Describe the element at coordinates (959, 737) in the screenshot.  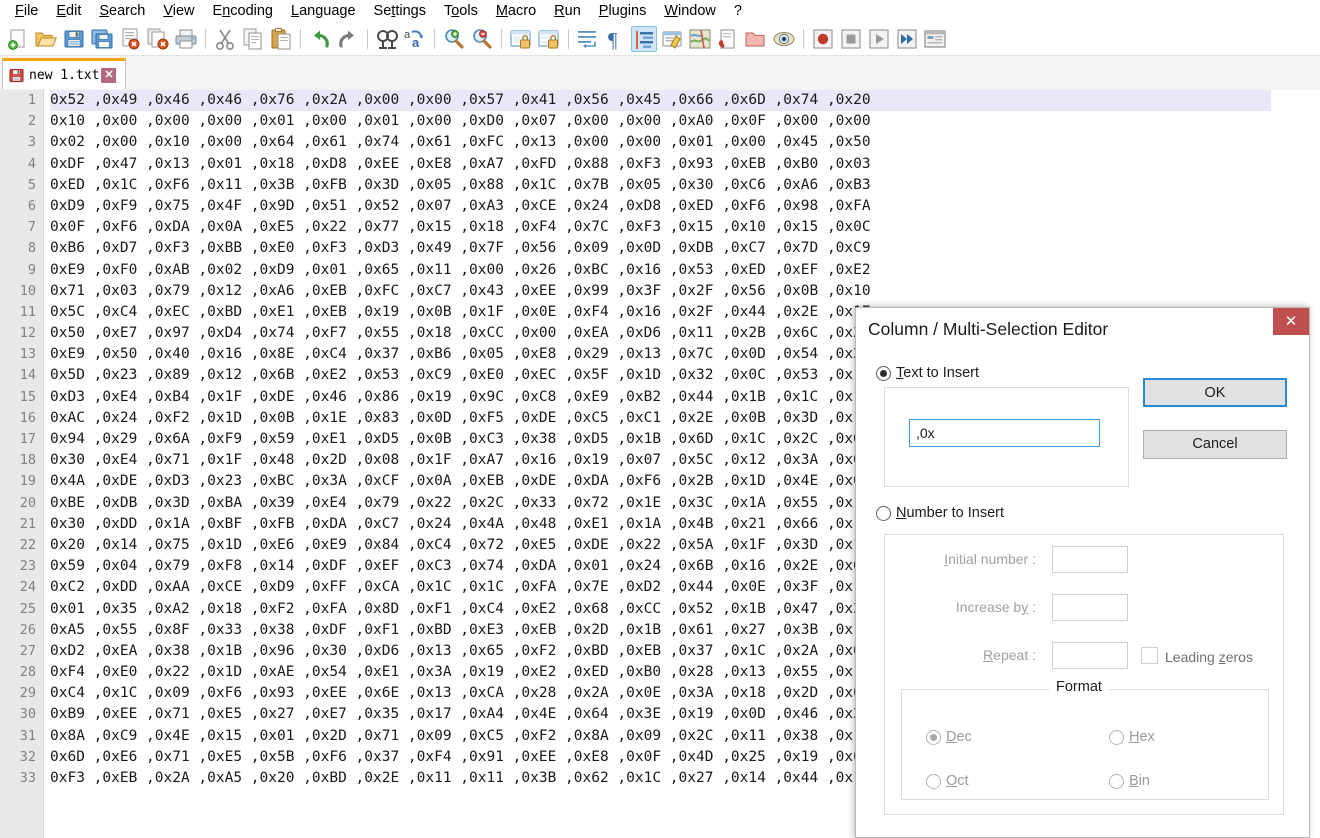
I see `format-dec-label: Dec` at that location.